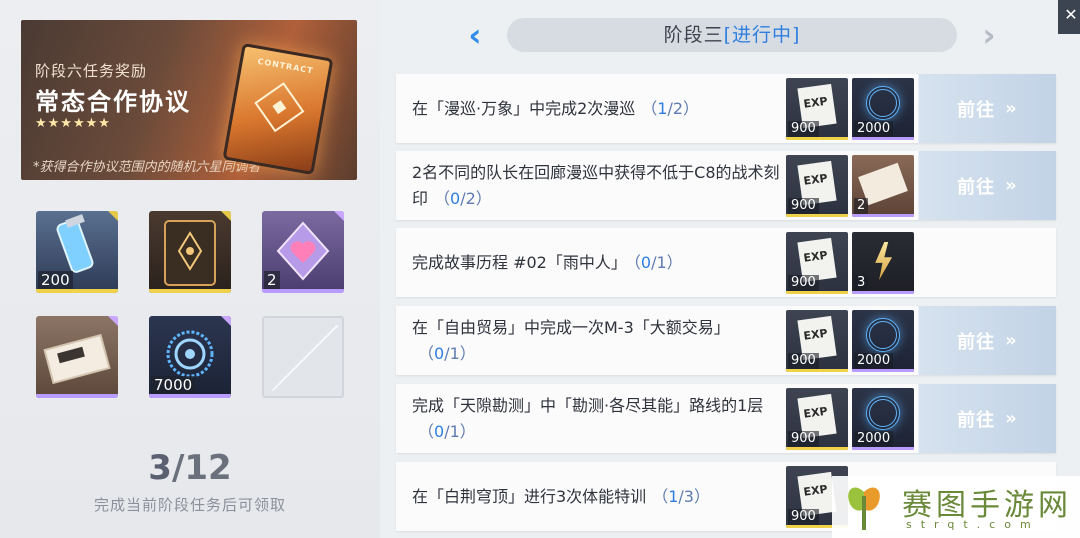 The height and width of the screenshot is (538, 1080). I want to click on task-progress: （0/2）, so click(463, 198).